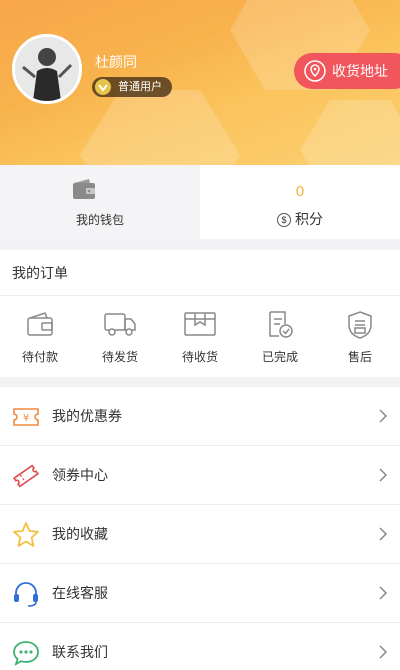  What do you see at coordinates (300, 191) in the screenshot?
I see `points-value: 0` at bounding box center [300, 191].